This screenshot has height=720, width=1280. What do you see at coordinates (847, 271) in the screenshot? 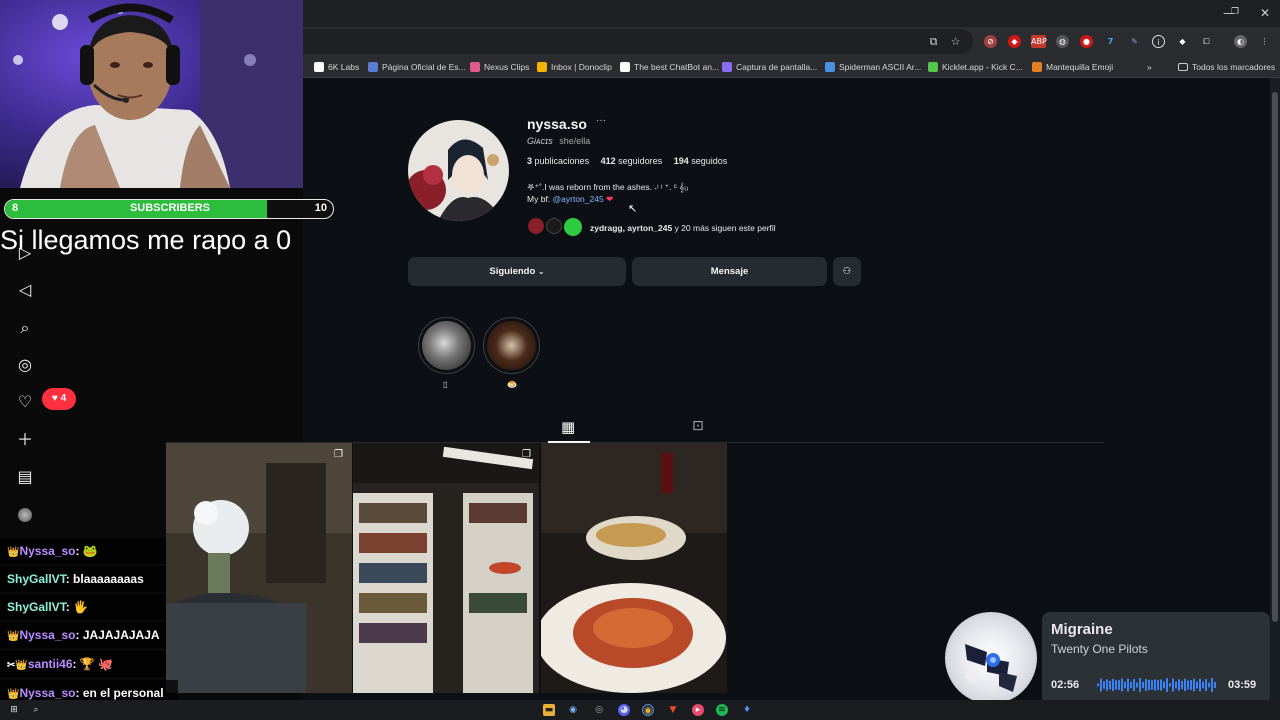
I see `add-person-icon: ⚇` at bounding box center [847, 271].